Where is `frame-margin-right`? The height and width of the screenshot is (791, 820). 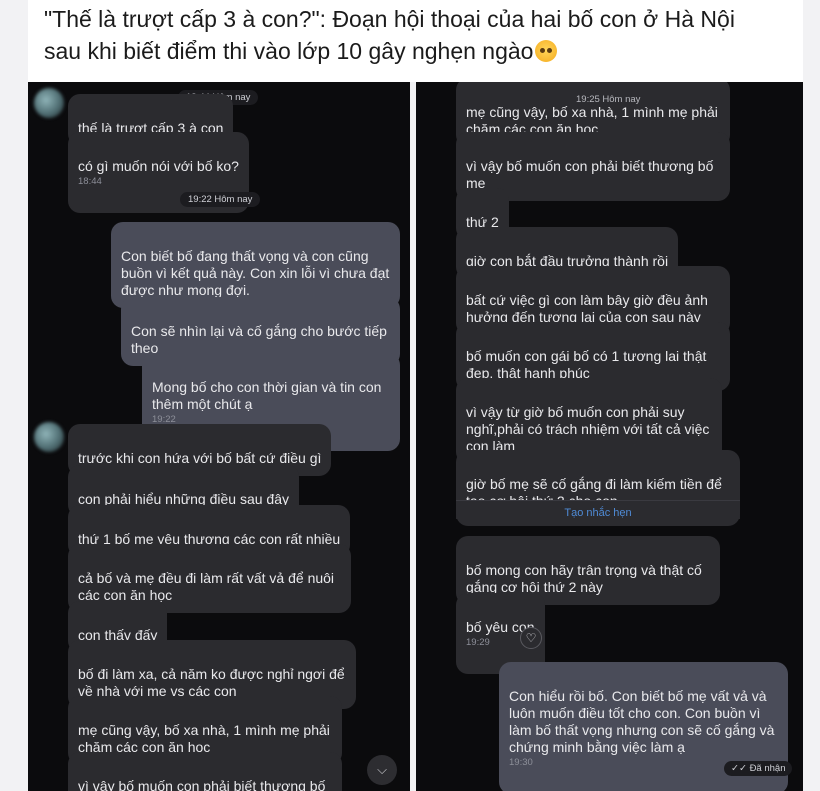
frame-margin-right is located at coordinates (811, 436).